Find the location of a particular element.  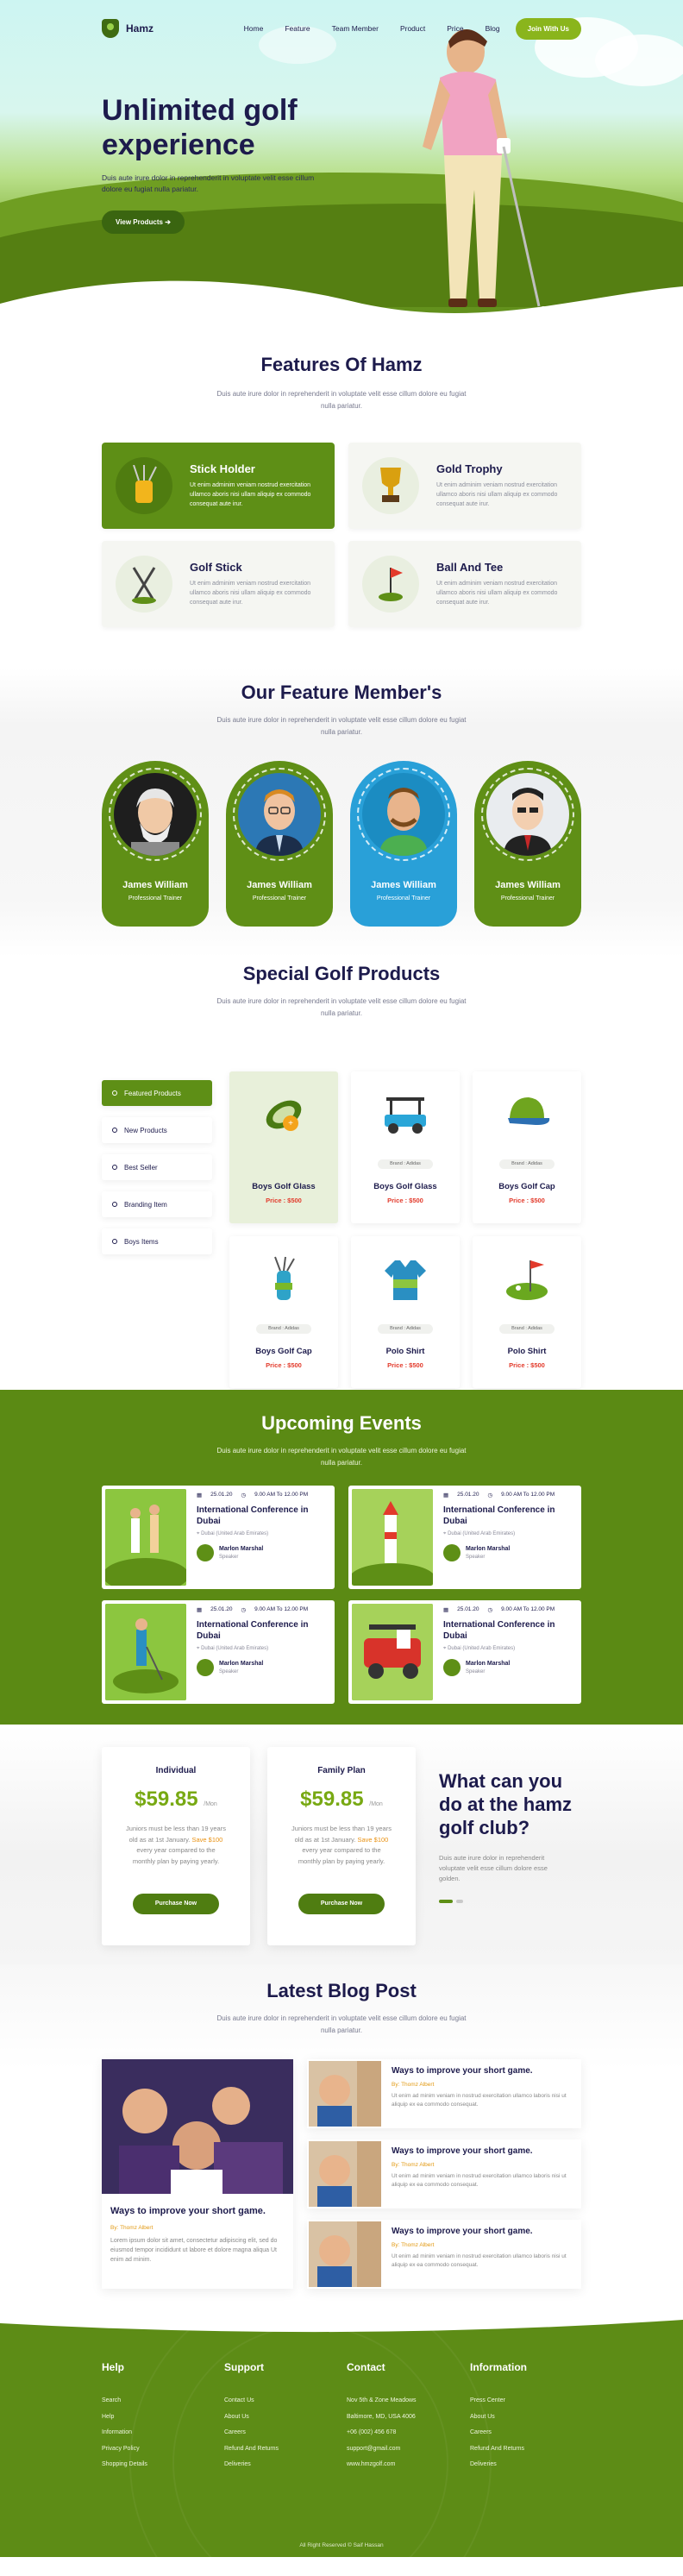

footer-link: Privacy Policy is located at coordinates (124, 2449).